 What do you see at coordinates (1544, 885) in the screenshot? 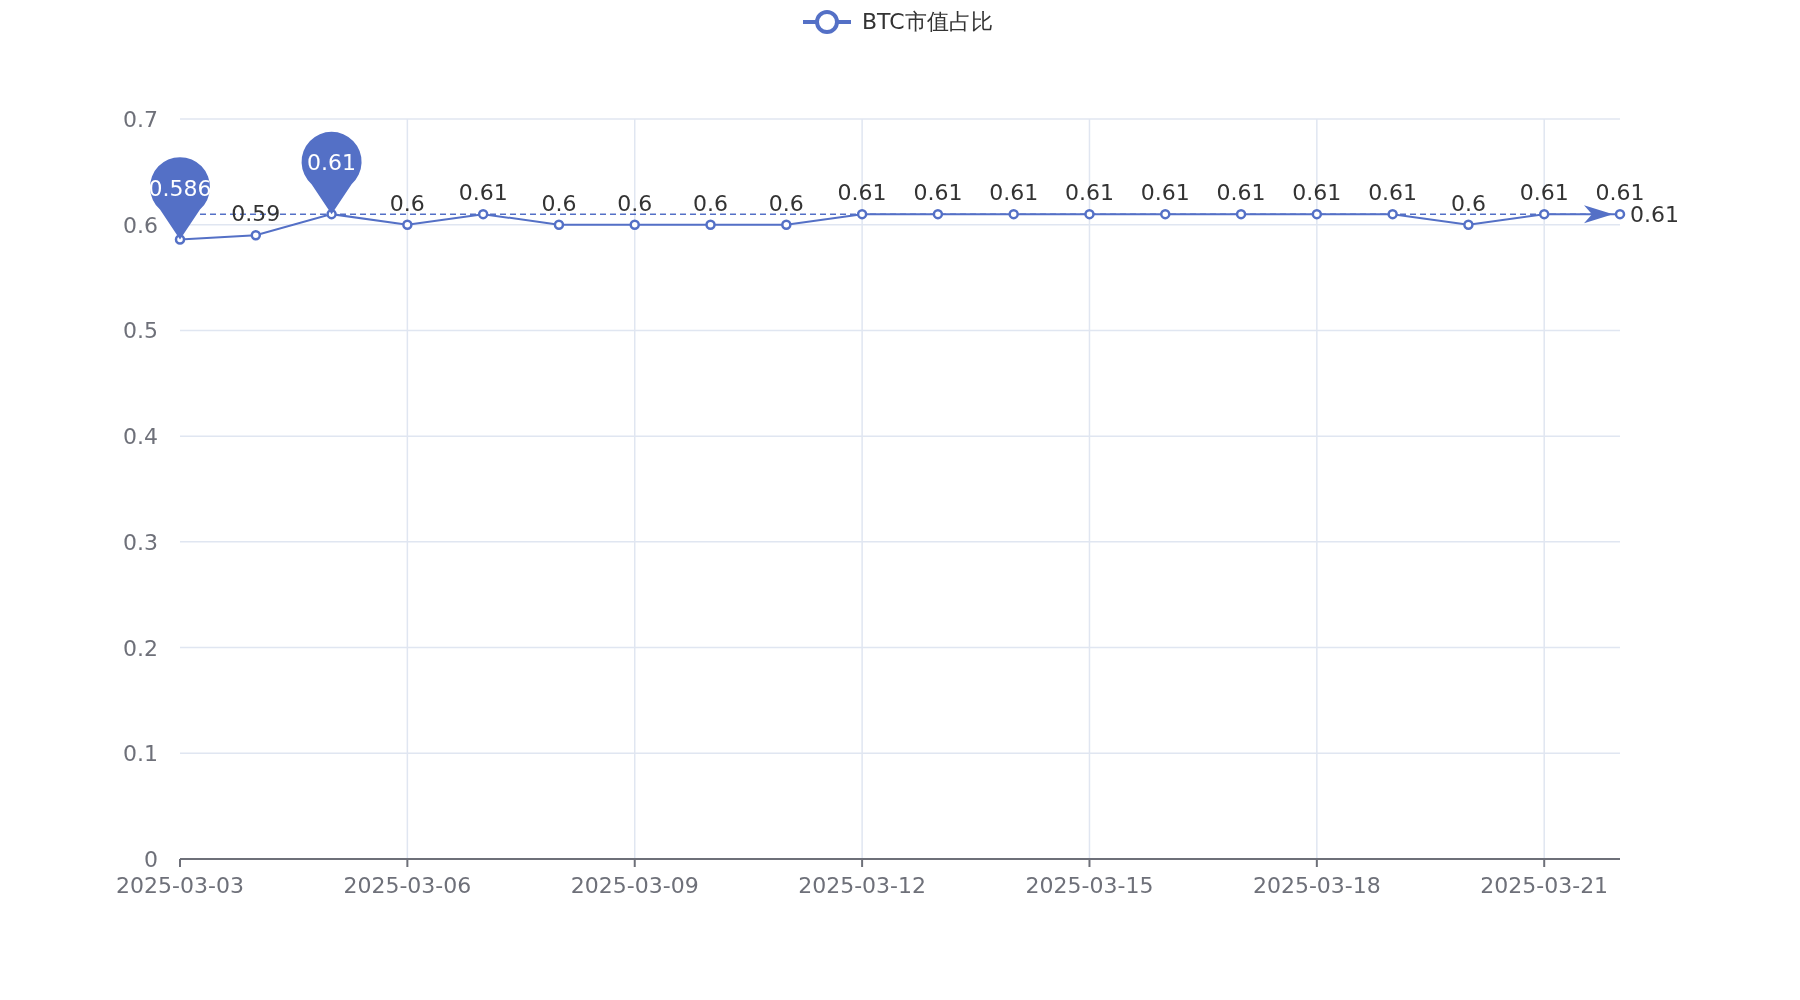
I see `x-axis-label: 2025-03-21` at bounding box center [1544, 885].